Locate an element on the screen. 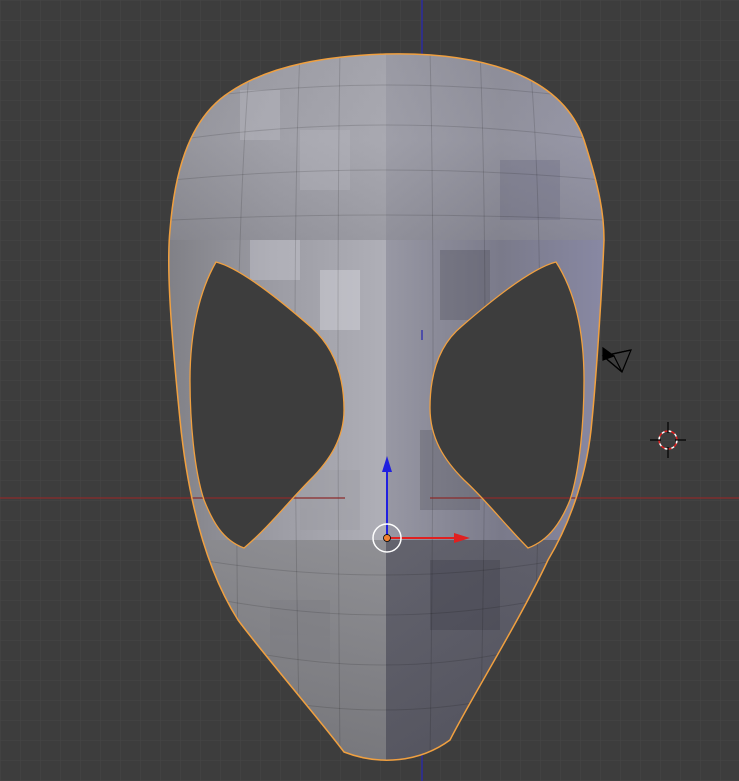  object-origin-dot is located at coordinates (387, 538).